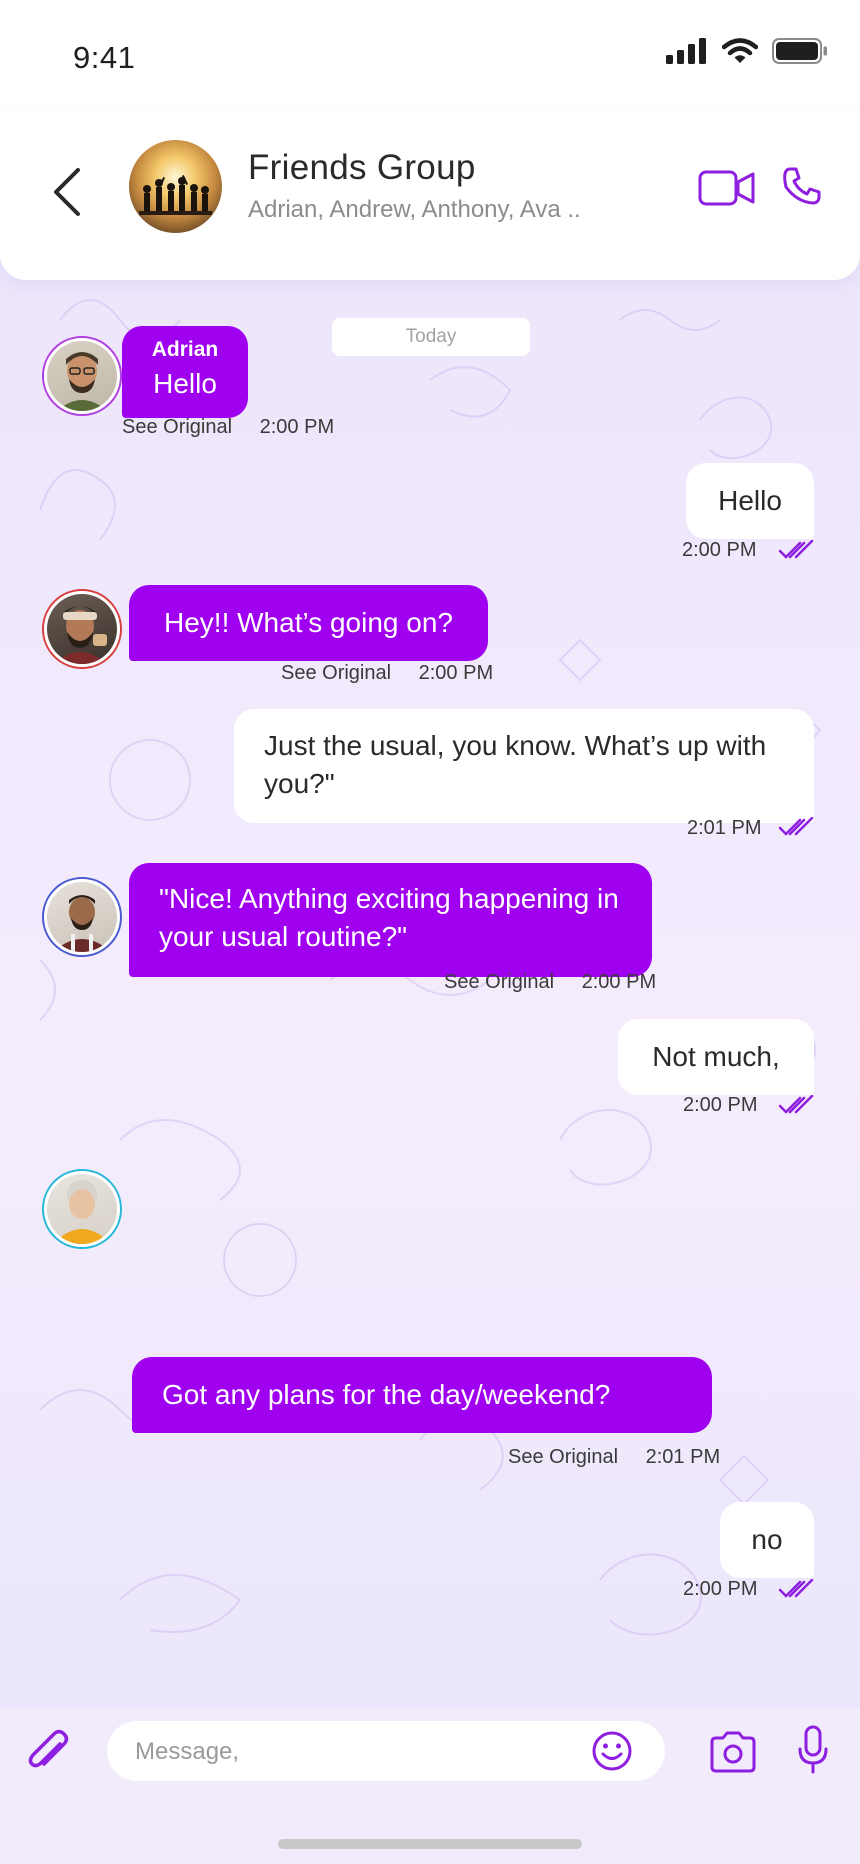 The width and height of the screenshot is (860, 1864). Describe the element at coordinates (355, 1752) in the screenshot. I see `message-input` at that location.